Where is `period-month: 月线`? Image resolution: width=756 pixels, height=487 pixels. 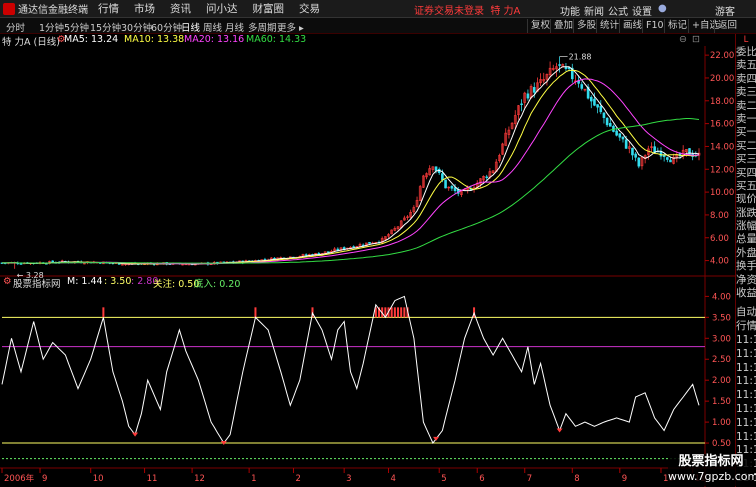 period-month: 月线 is located at coordinates (234, 27).